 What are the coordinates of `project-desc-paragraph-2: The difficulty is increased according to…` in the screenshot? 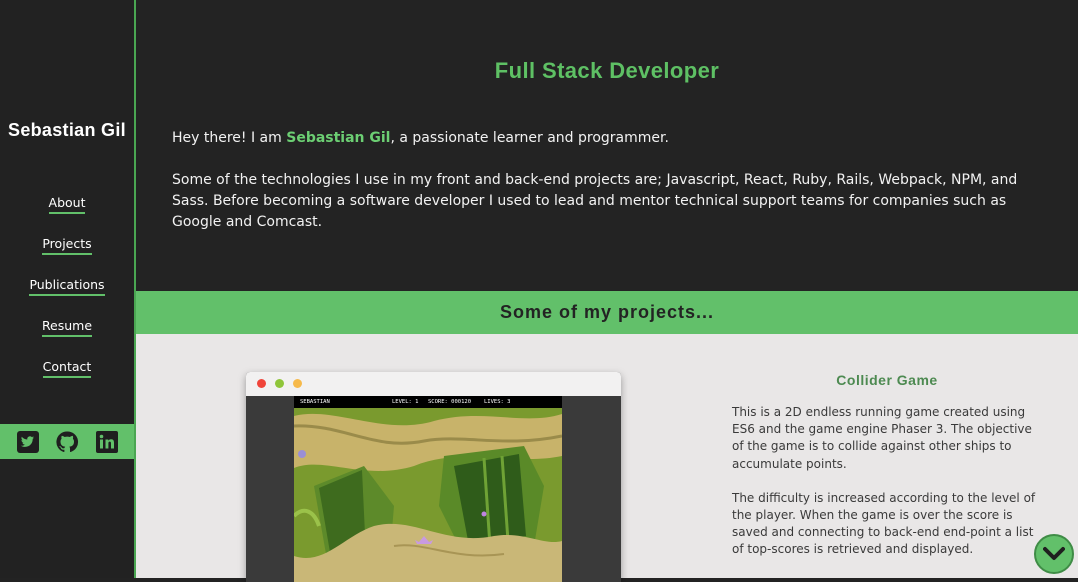 It's located at (884, 523).